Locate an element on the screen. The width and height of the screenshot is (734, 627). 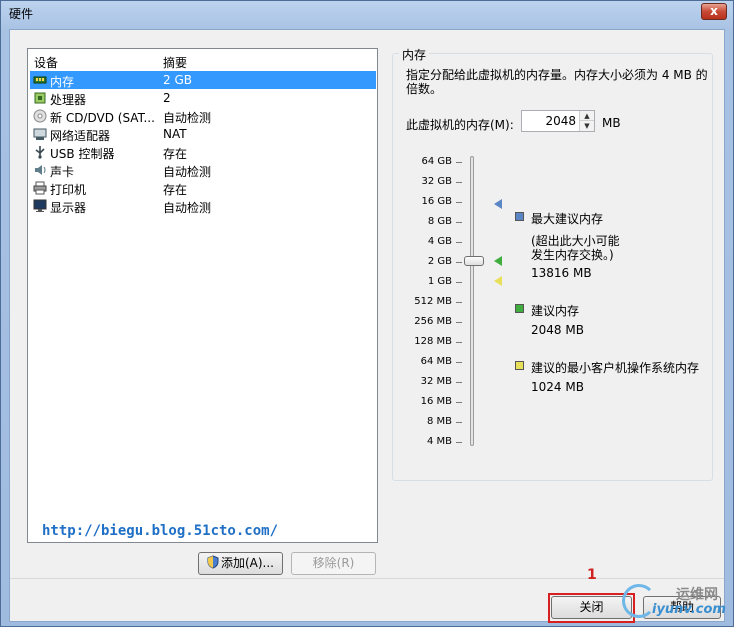
max-recommended-title: 最大建议内存 is located at coordinates (567, 219).